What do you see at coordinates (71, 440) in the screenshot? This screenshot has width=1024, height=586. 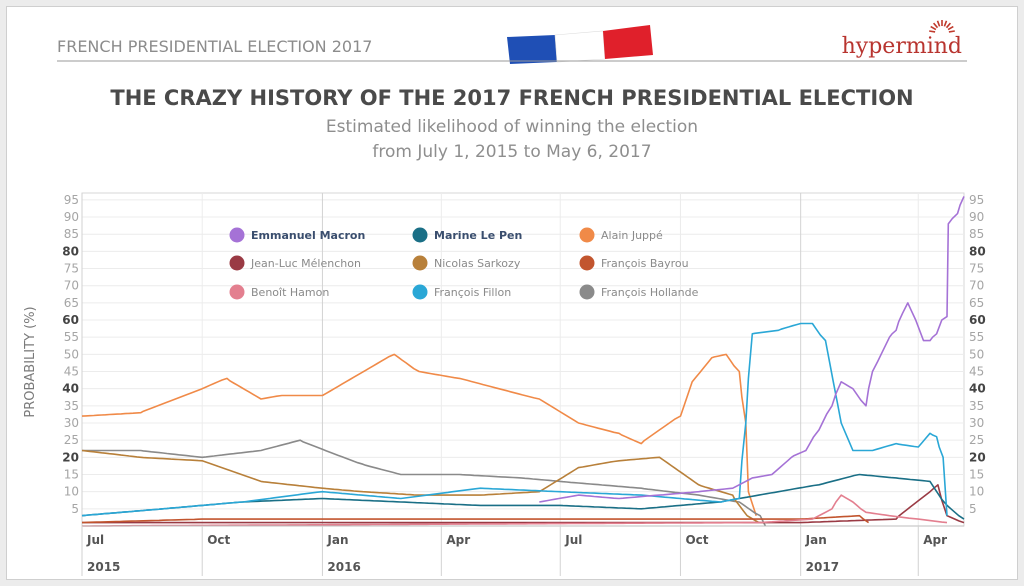 I see `y-tick-label: 25` at bounding box center [71, 440].